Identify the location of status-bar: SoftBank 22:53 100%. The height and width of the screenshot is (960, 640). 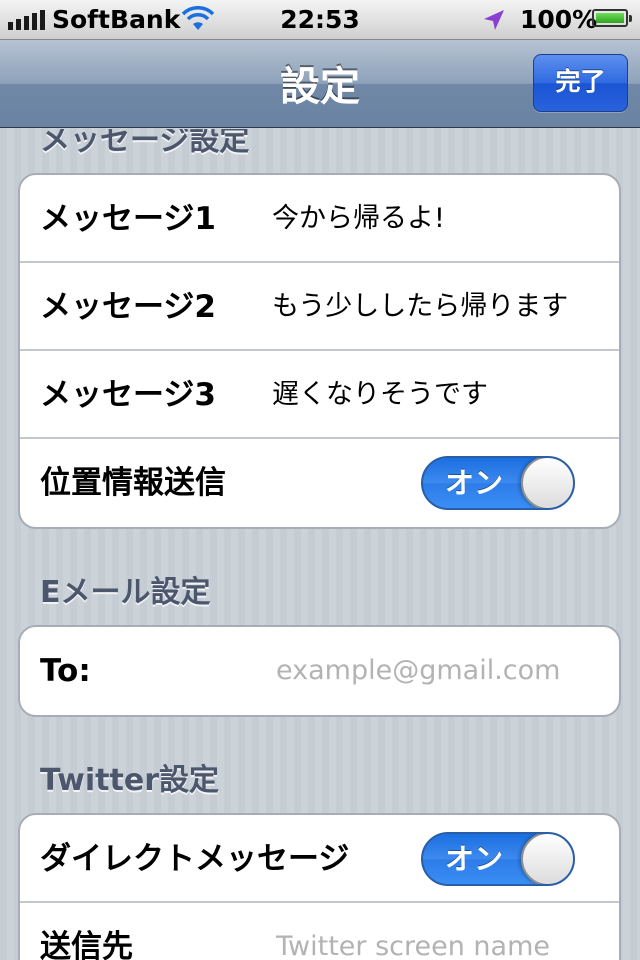
(320, 20).